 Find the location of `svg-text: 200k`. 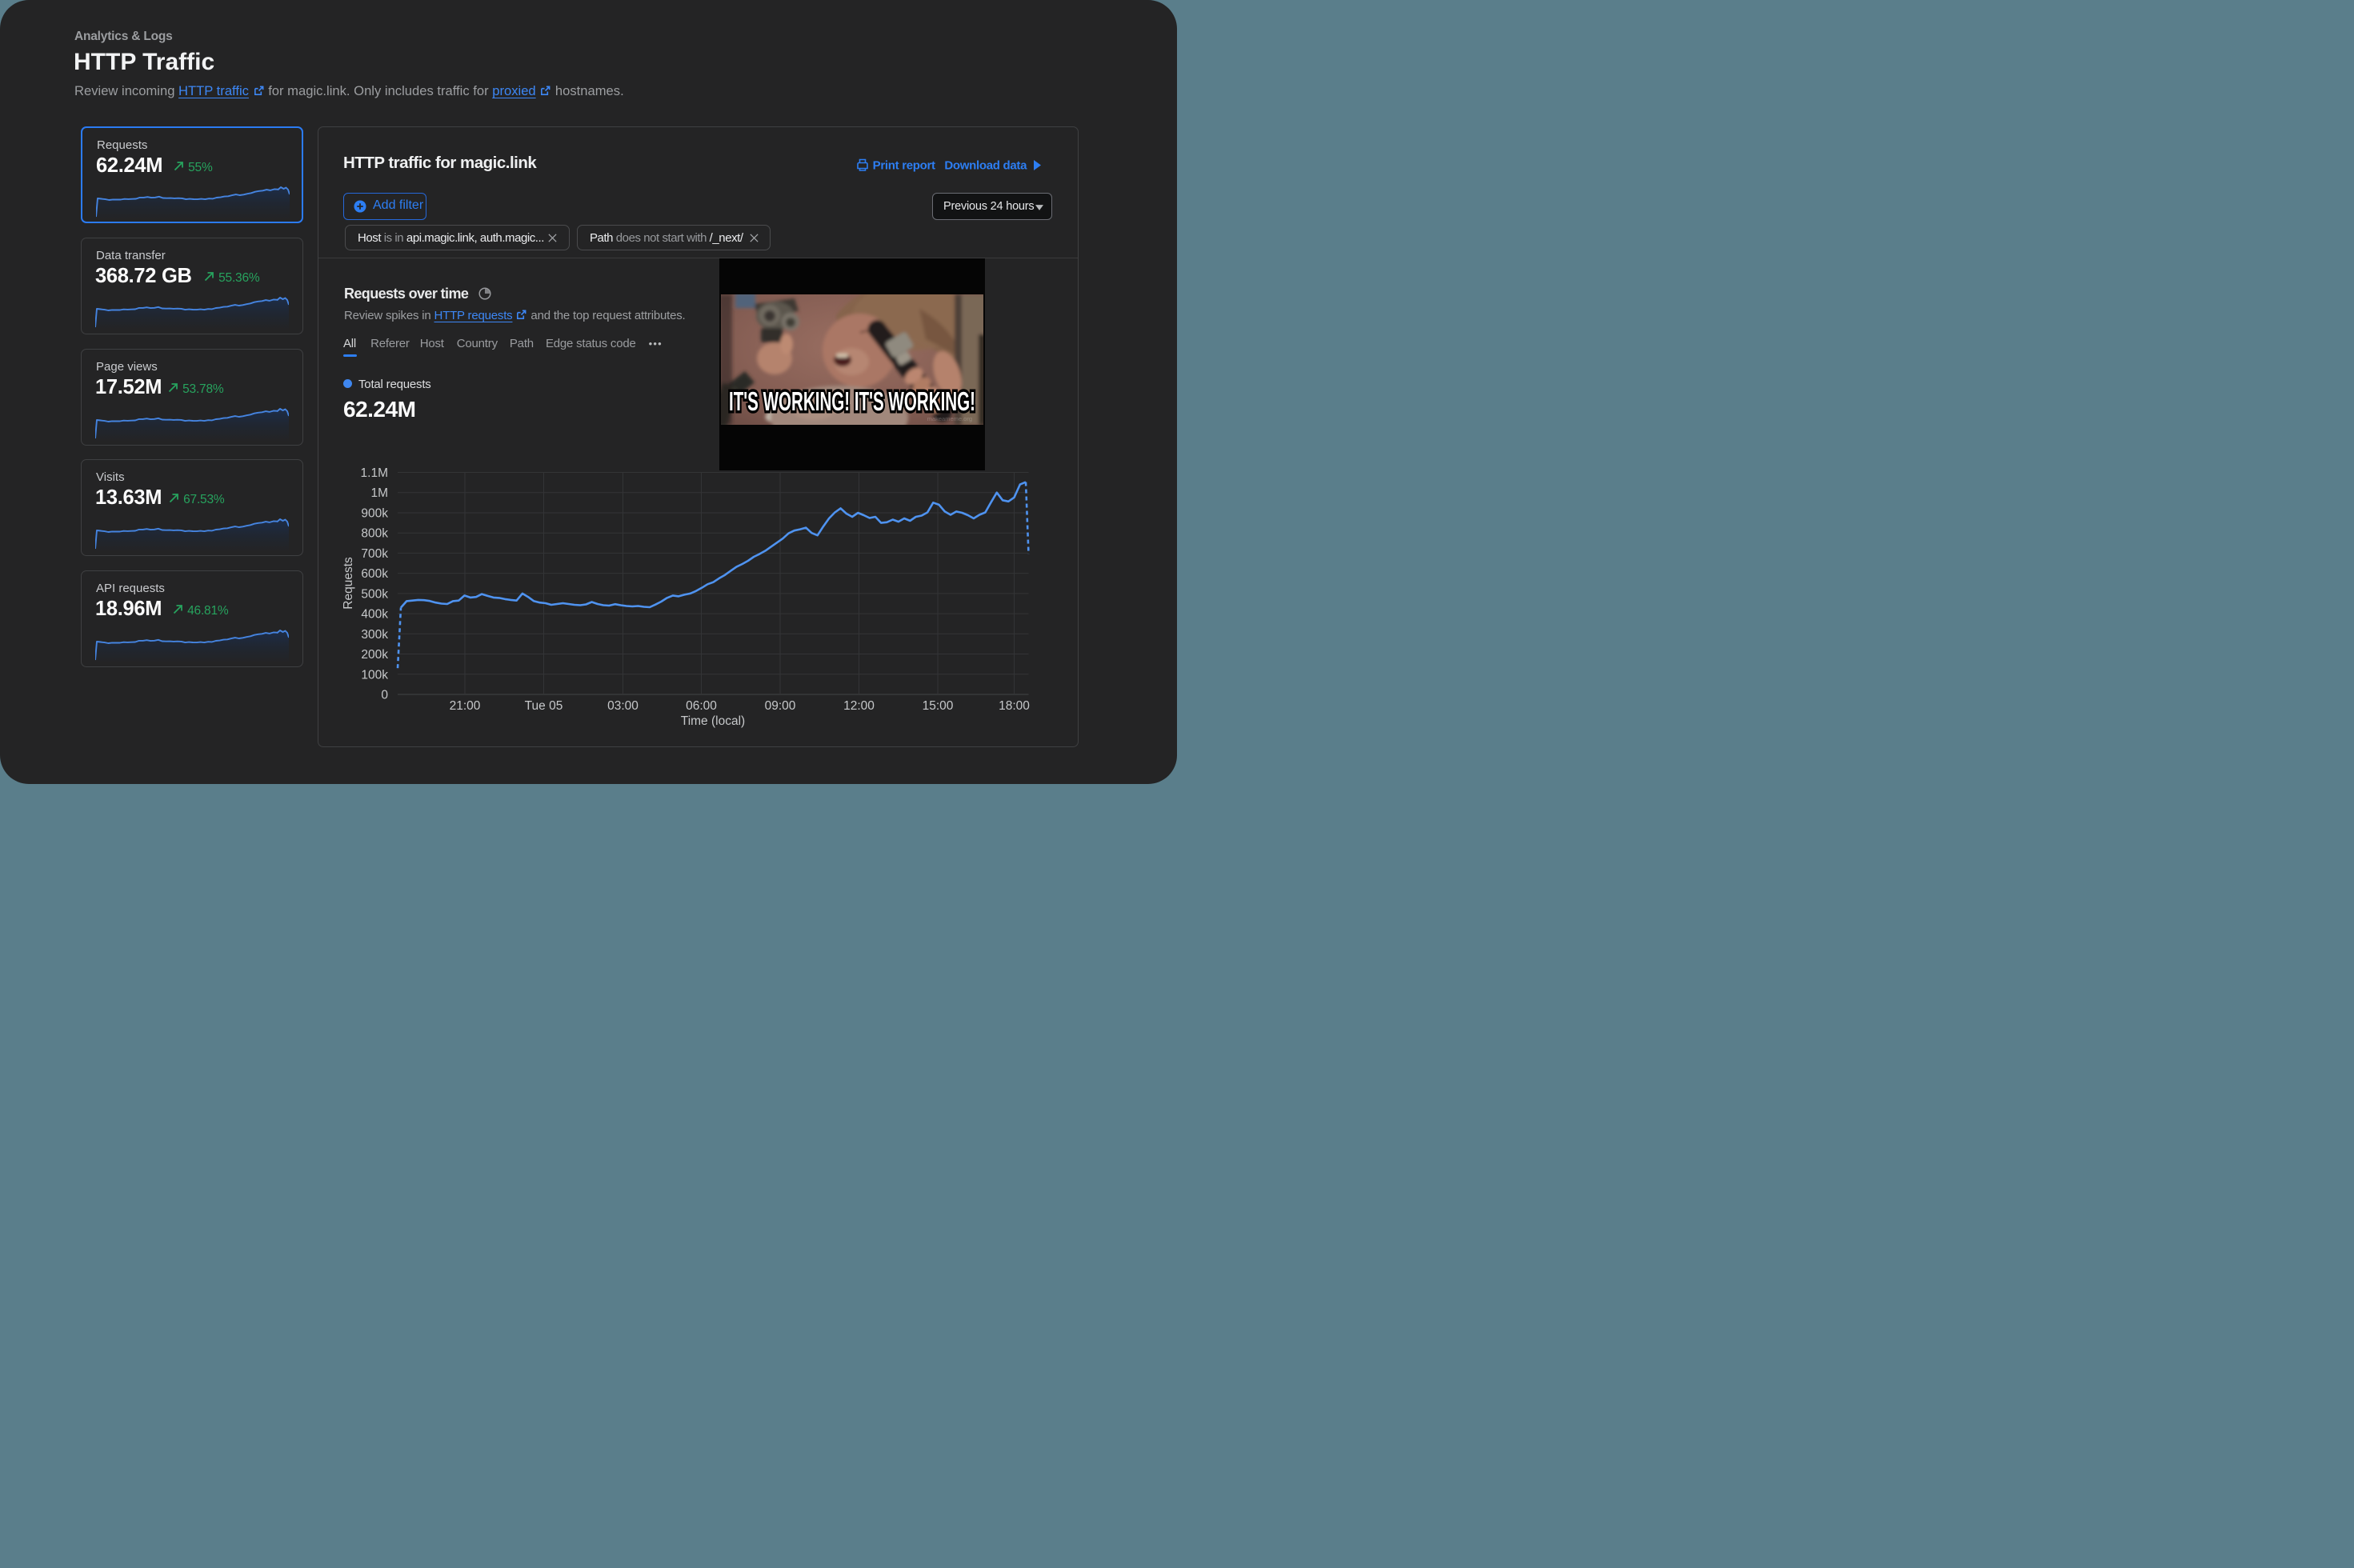

svg-text: 200k is located at coordinates (374, 655).